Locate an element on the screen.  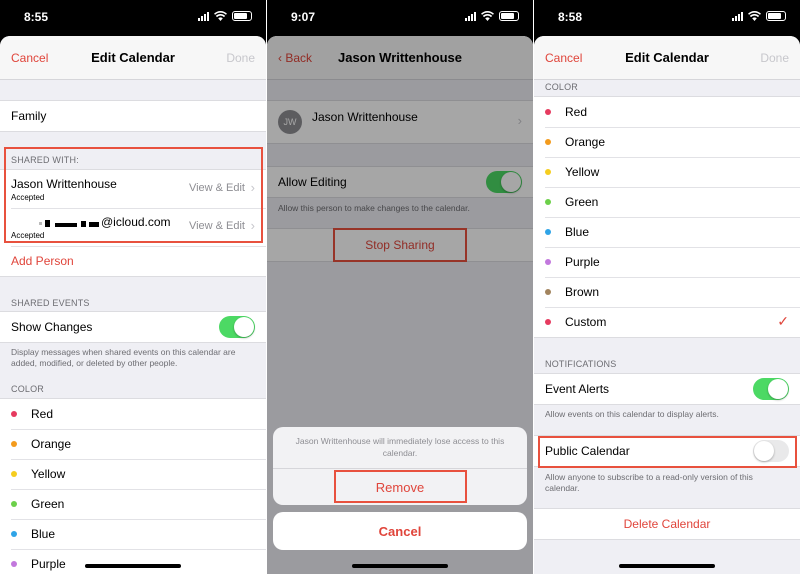
add-person-button: Add Person is located at coordinates (133, 261).